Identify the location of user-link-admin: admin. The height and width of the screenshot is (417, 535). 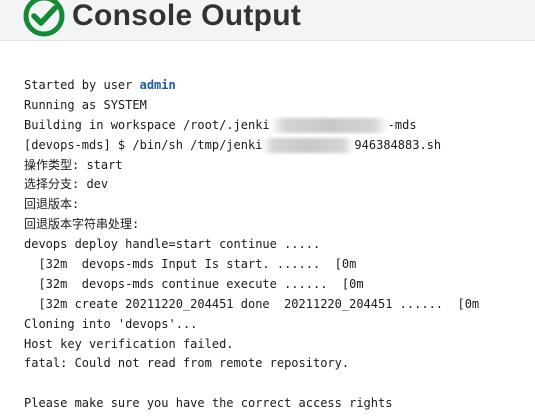
(158, 85).